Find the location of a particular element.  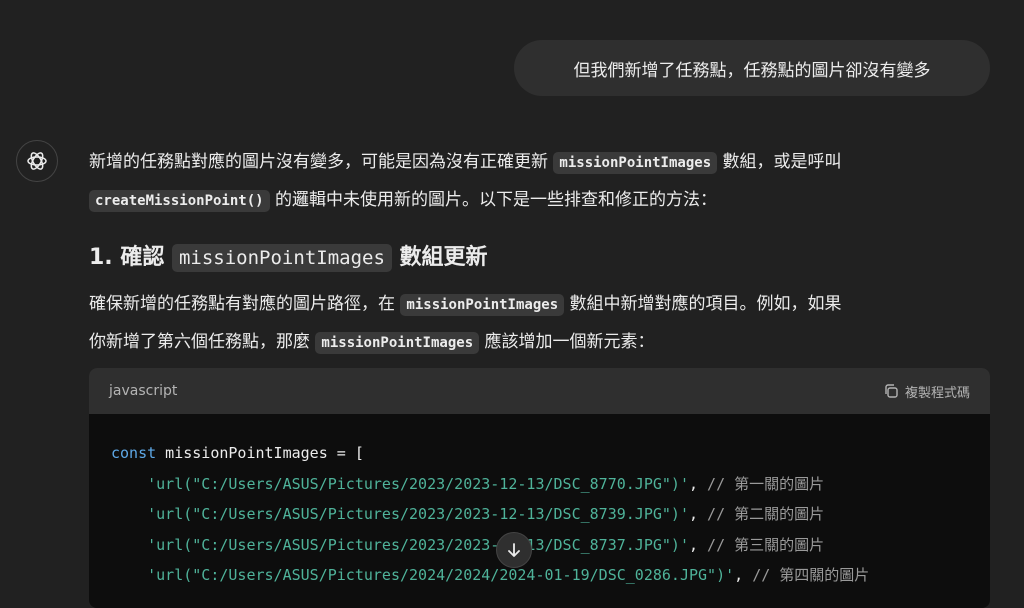

code-text: missionPointImages = [ is located at coordinates (260, 453).